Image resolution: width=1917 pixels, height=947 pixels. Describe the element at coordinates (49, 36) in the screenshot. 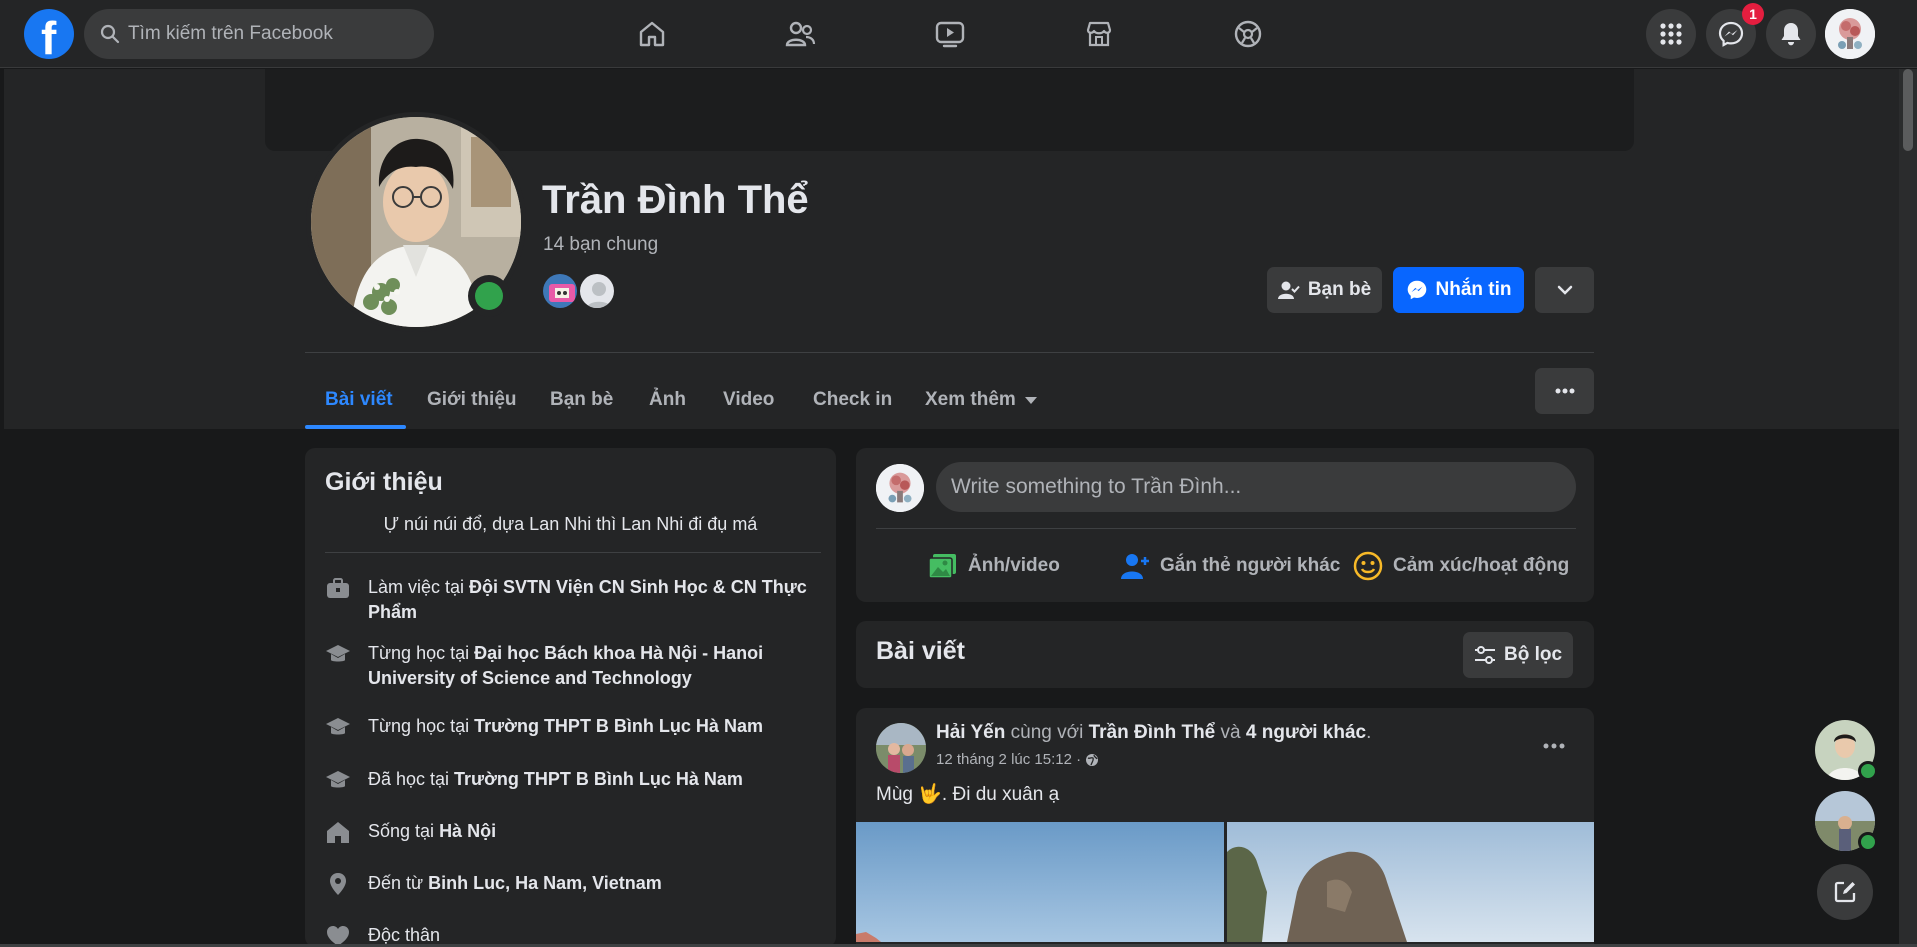

I see `facebook-logo: f` at that location.